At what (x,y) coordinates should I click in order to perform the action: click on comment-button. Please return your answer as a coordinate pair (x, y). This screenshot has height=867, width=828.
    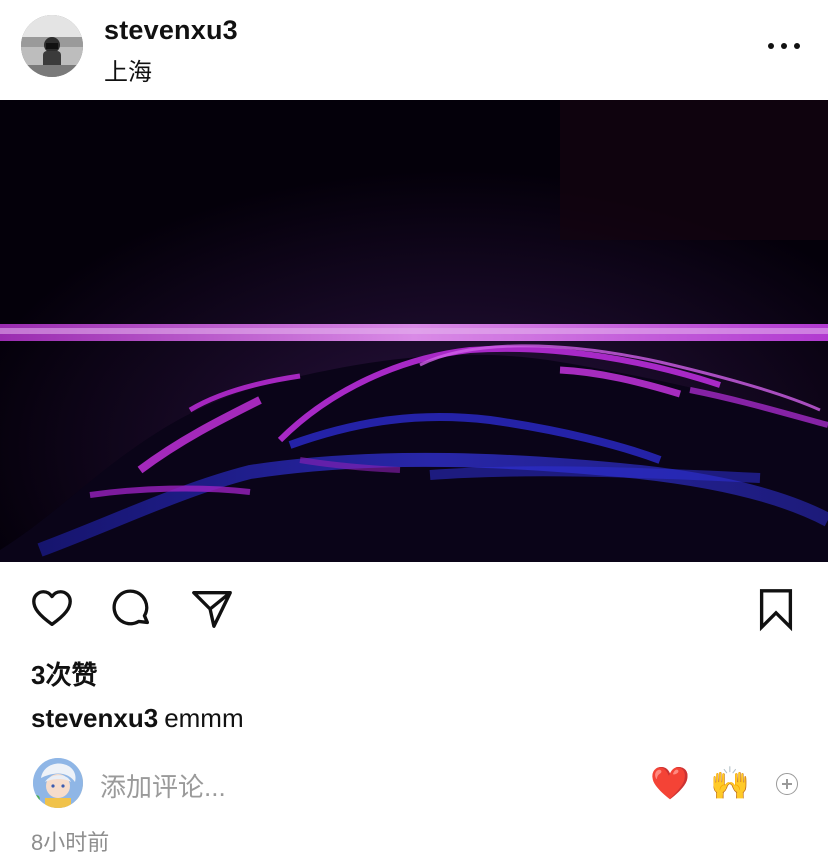
    Looking at the image, I should click on (132, 609).